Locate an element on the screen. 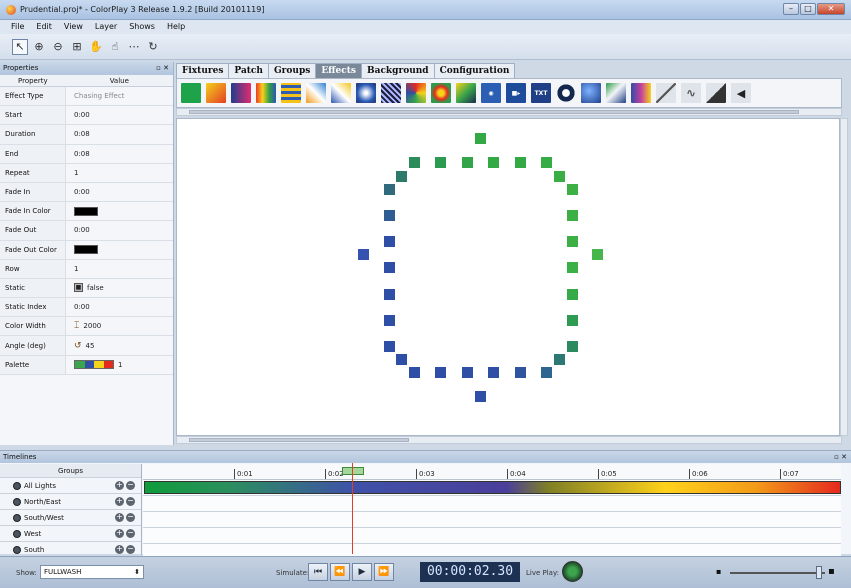  prop-value: 1 is located at coordinates (72, 173).